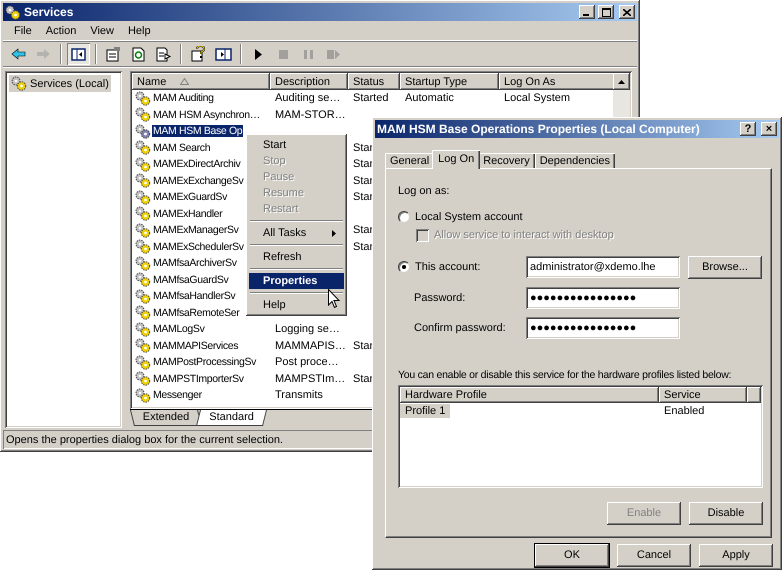 This screenshot has height=578, width=784. I want to click on column-title: Status, so click(368, 82).